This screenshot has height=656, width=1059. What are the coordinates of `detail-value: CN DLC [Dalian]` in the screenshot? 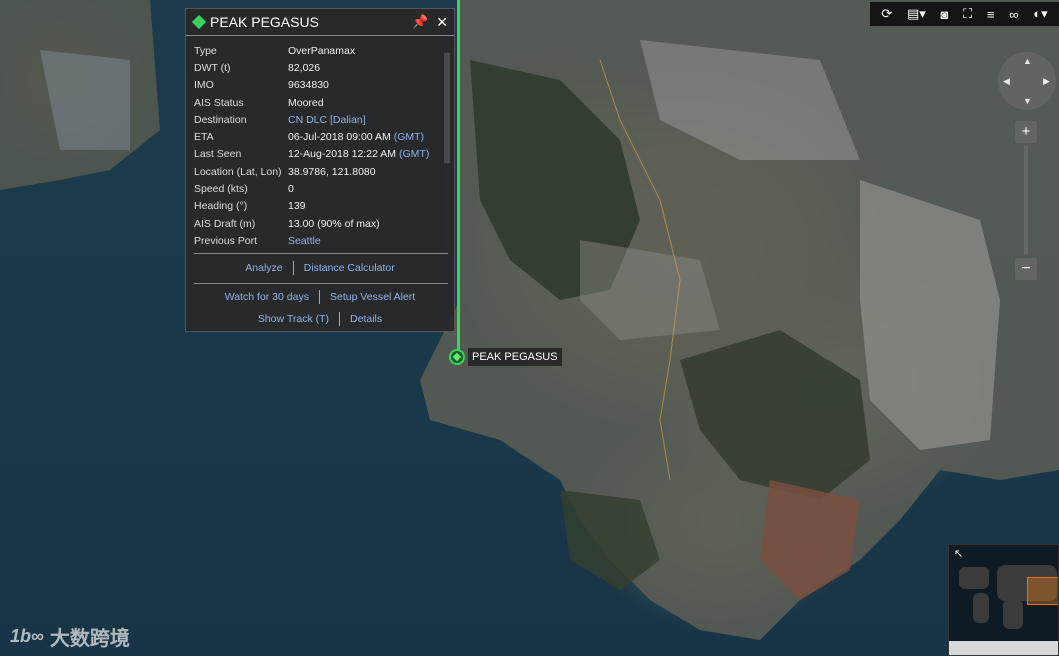 It's located at (358, 119).